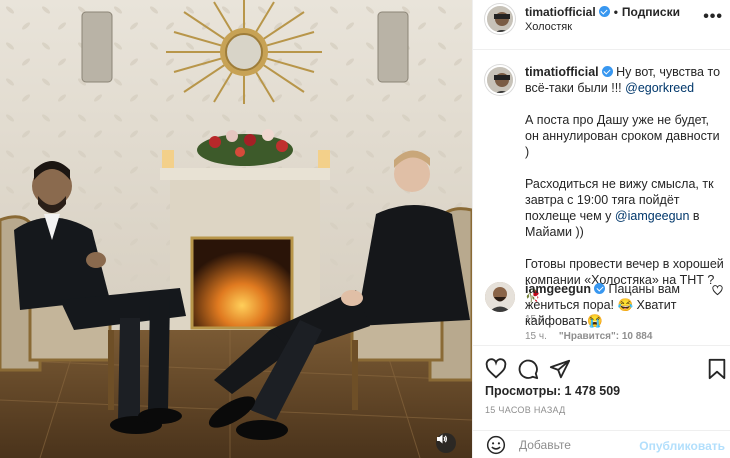 The image size is (730, 458). Describe the element at coordinates (589, 445) in the screenshot. I see `comment-input` at that location.